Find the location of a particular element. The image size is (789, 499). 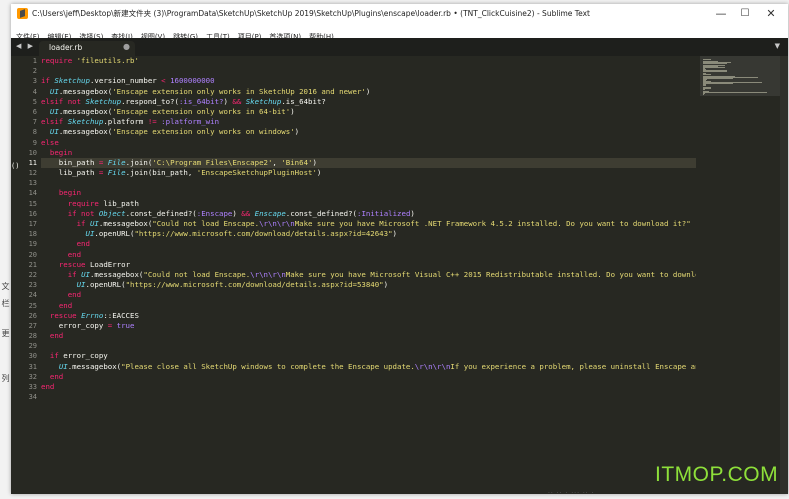

code-token: .is_64bit? is located at coordinates (303, 101).